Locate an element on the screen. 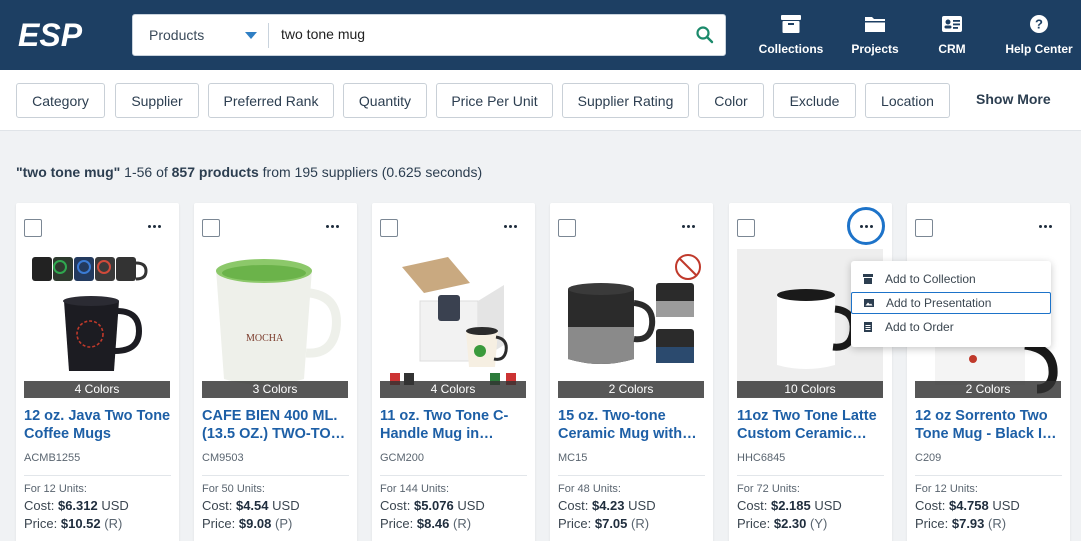 The image size is (1081, 541). more-options-button-active is located at coordinates (866, 226).